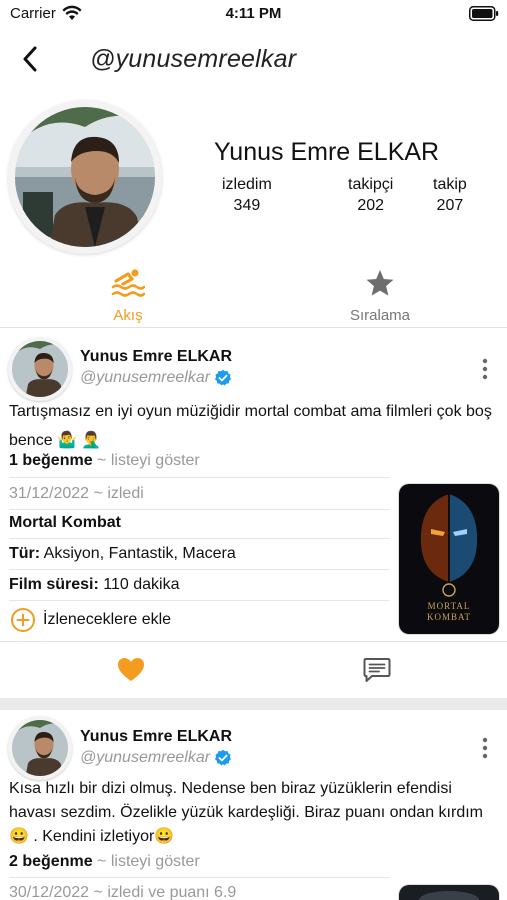 The height and width of the screenshot is (900, 507). I want to click on add-to-watchlist-button: İzleneceklere ekle, so click(90, 620).